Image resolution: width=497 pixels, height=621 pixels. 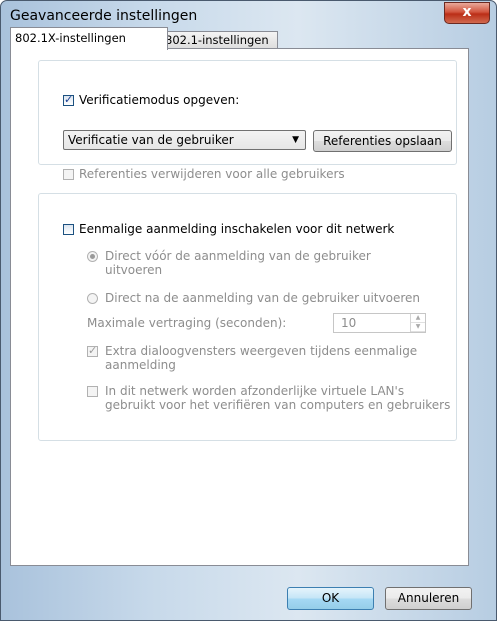 I want to click on close-button: x, so click(x=467, y=13).